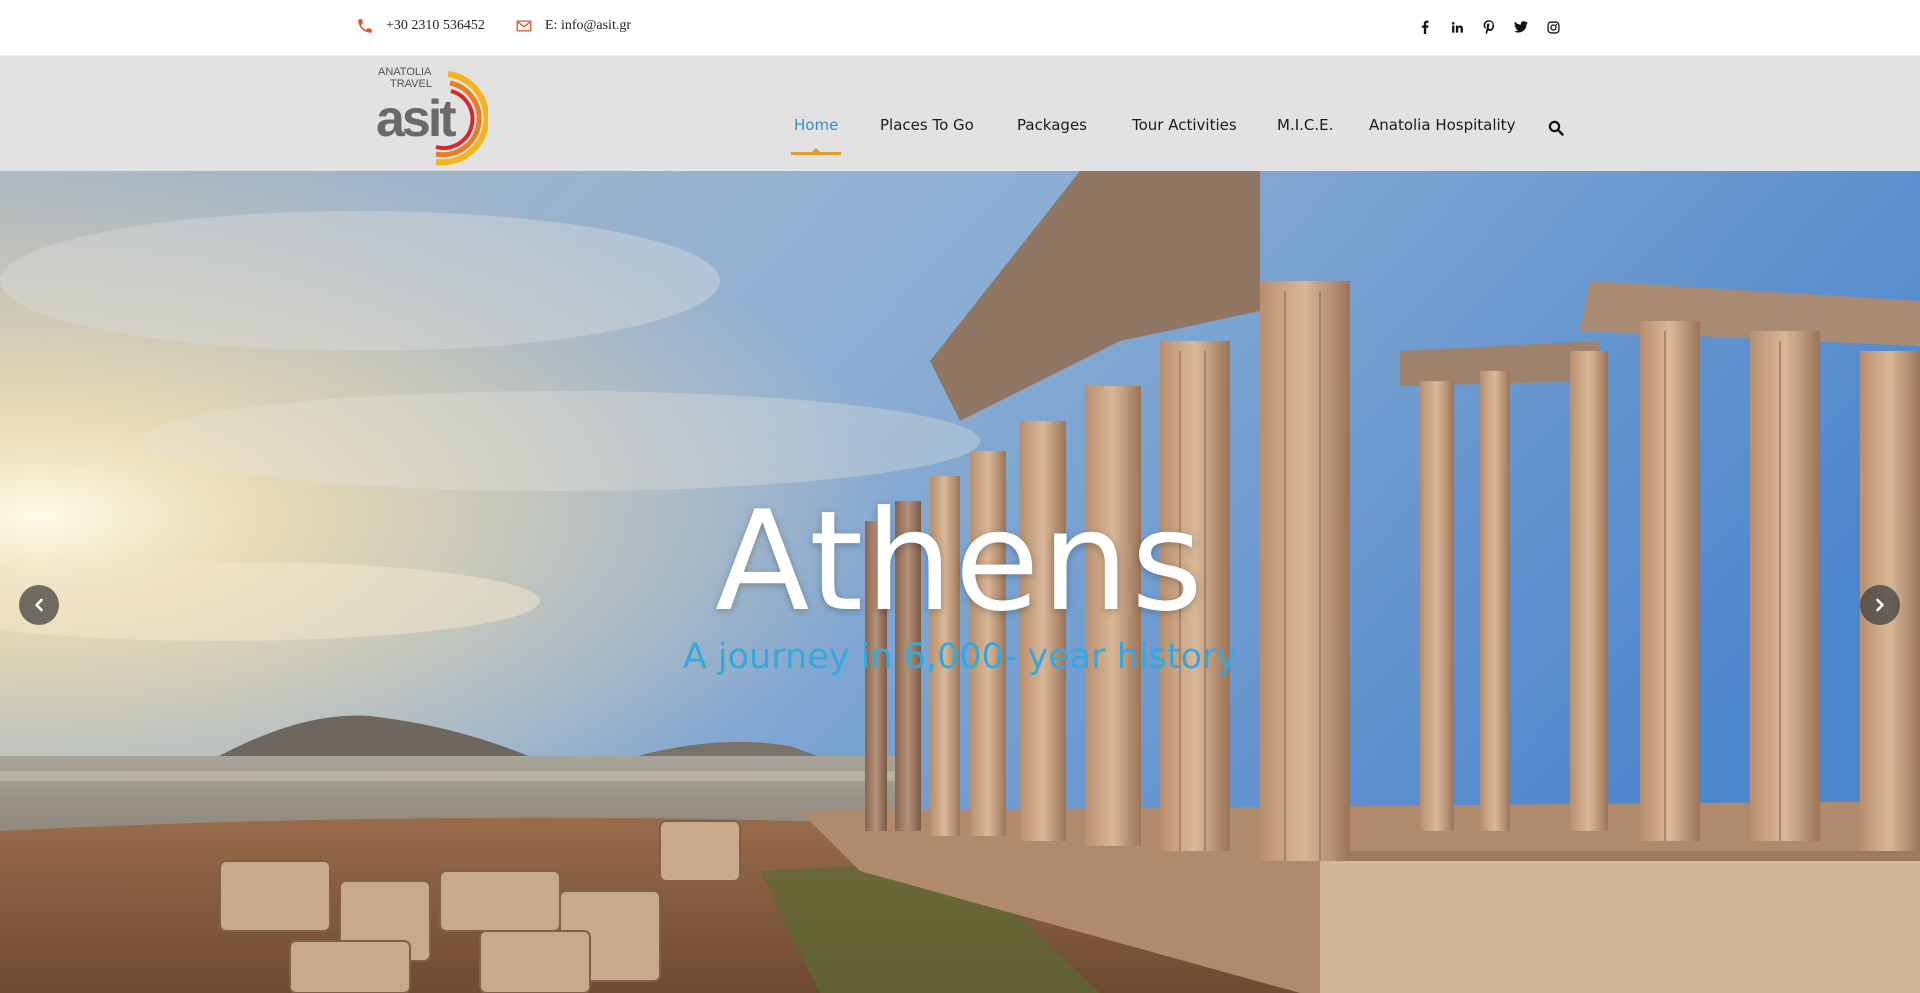  I want to click on slider-prev-button, so click(39, 605).